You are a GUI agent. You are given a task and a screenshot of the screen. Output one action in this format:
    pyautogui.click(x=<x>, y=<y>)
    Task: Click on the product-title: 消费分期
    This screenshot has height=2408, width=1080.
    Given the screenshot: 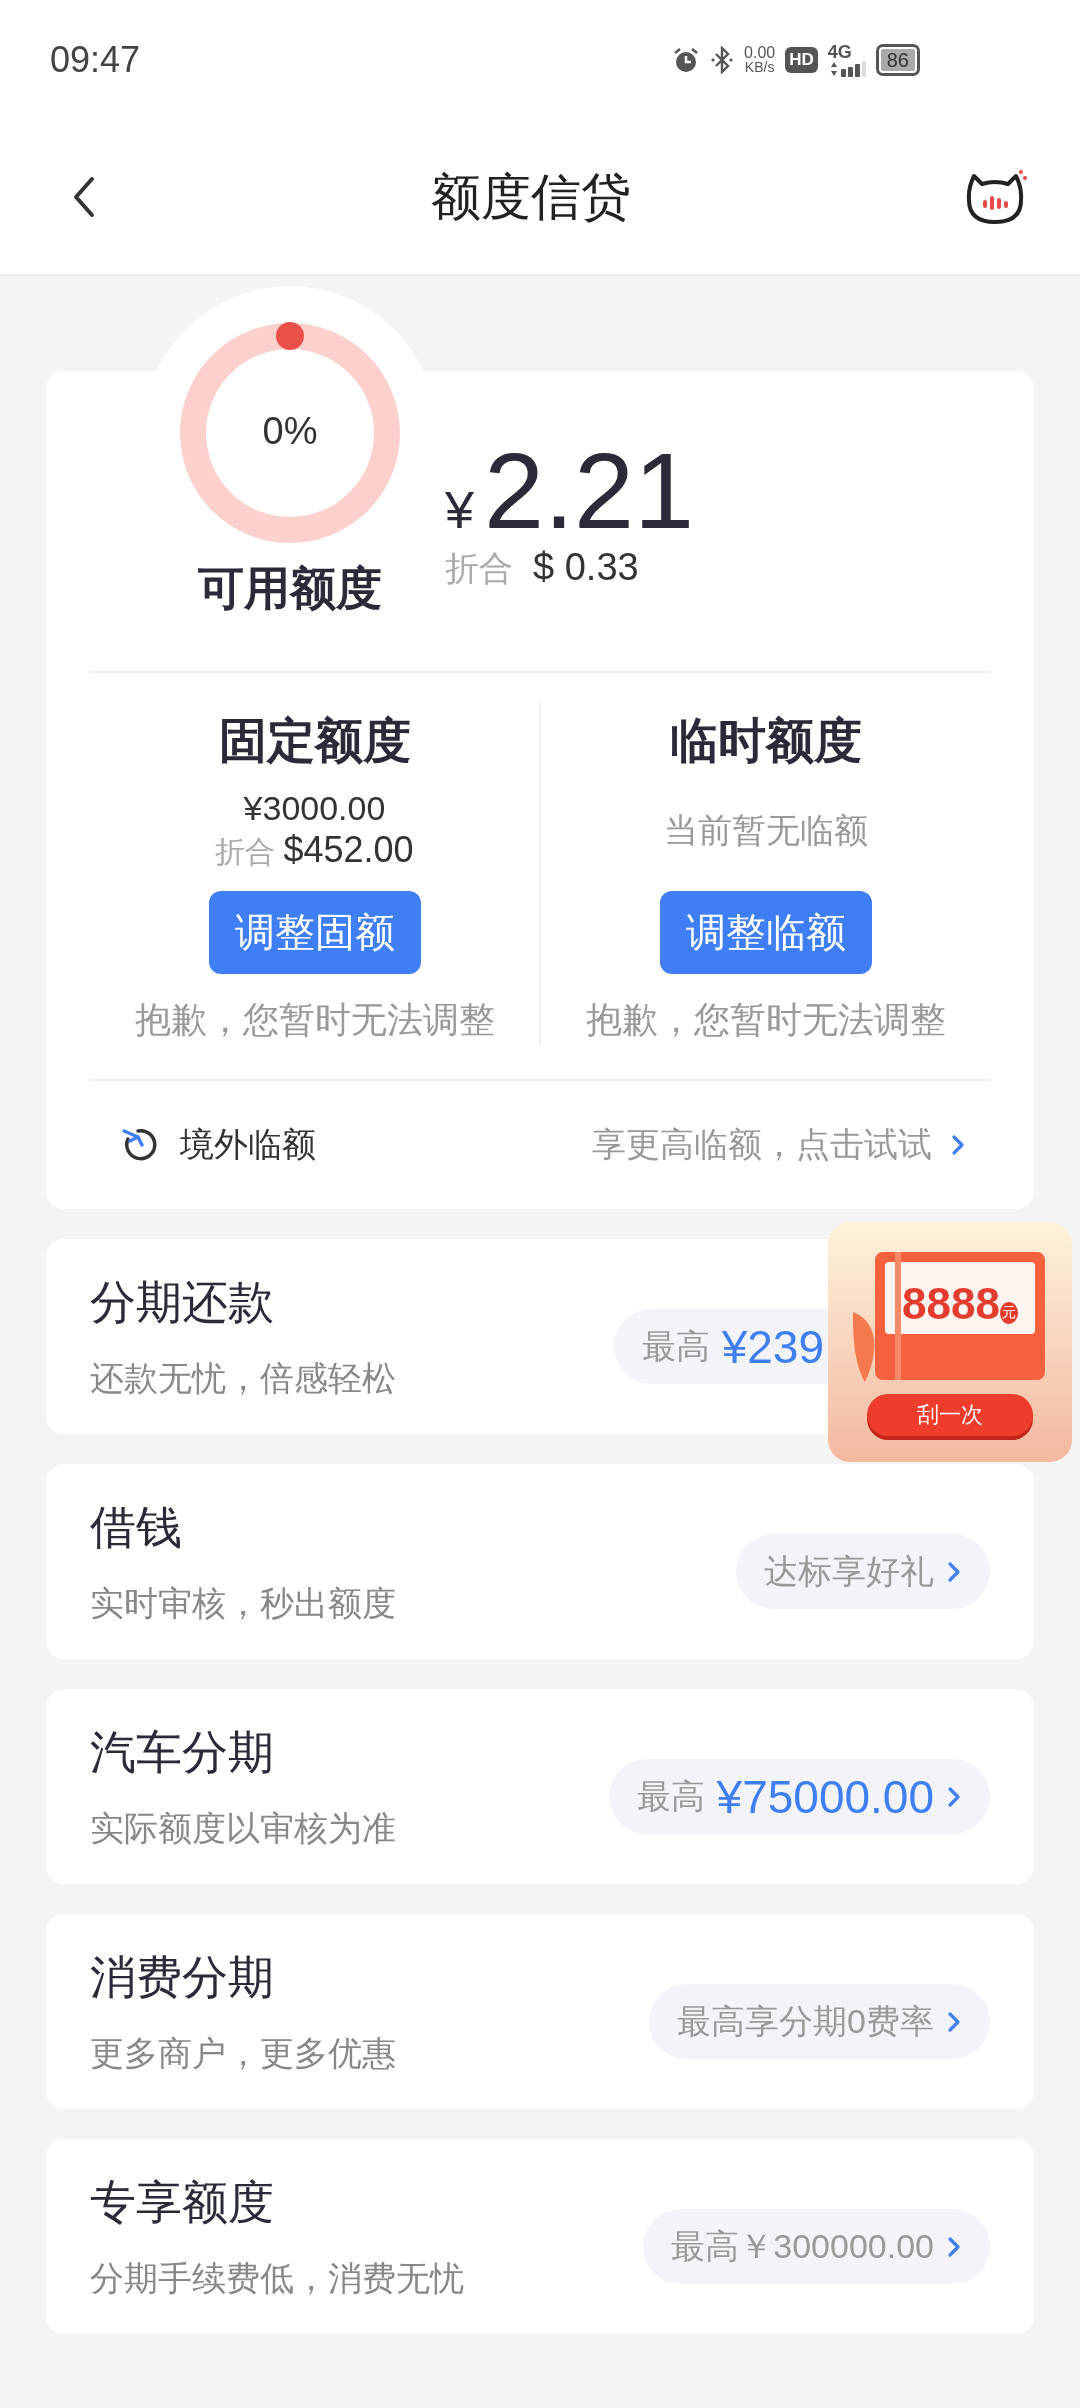 What is the action you would take?
    pyautogui.click(x=182, y=1977)
    